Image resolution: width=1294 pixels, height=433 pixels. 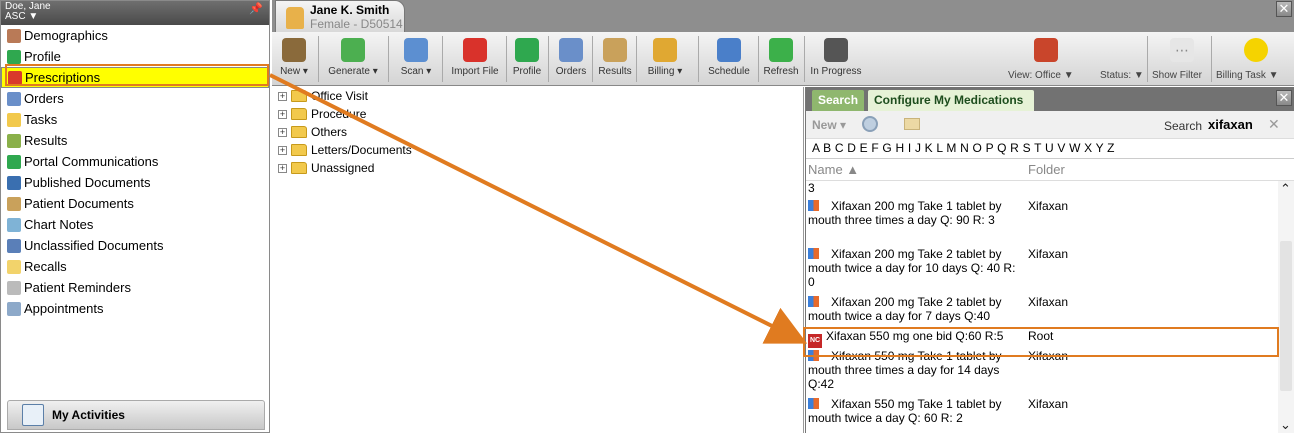 What do you see at coordinates (615, 71) in the screenshot?
I see `toolbar-button-label: Results` at bounding box center [615, 71].